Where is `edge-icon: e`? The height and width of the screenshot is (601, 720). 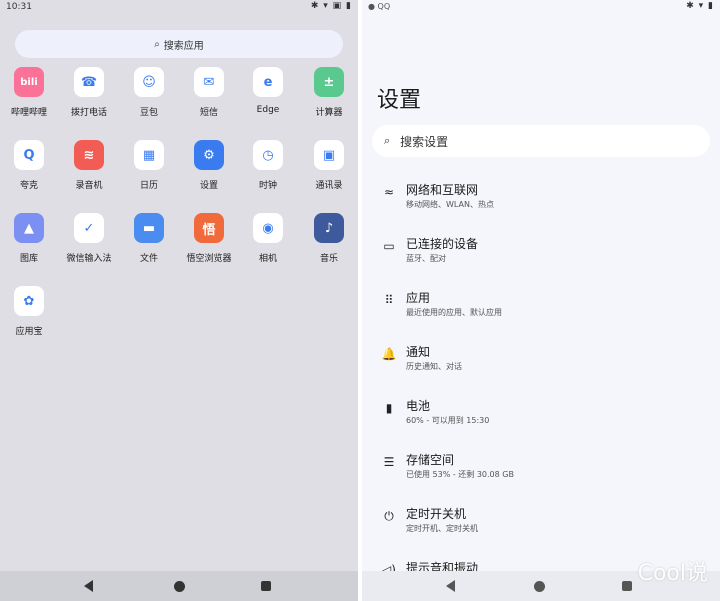 edge-icon: e is located at coordinates (268, 82).